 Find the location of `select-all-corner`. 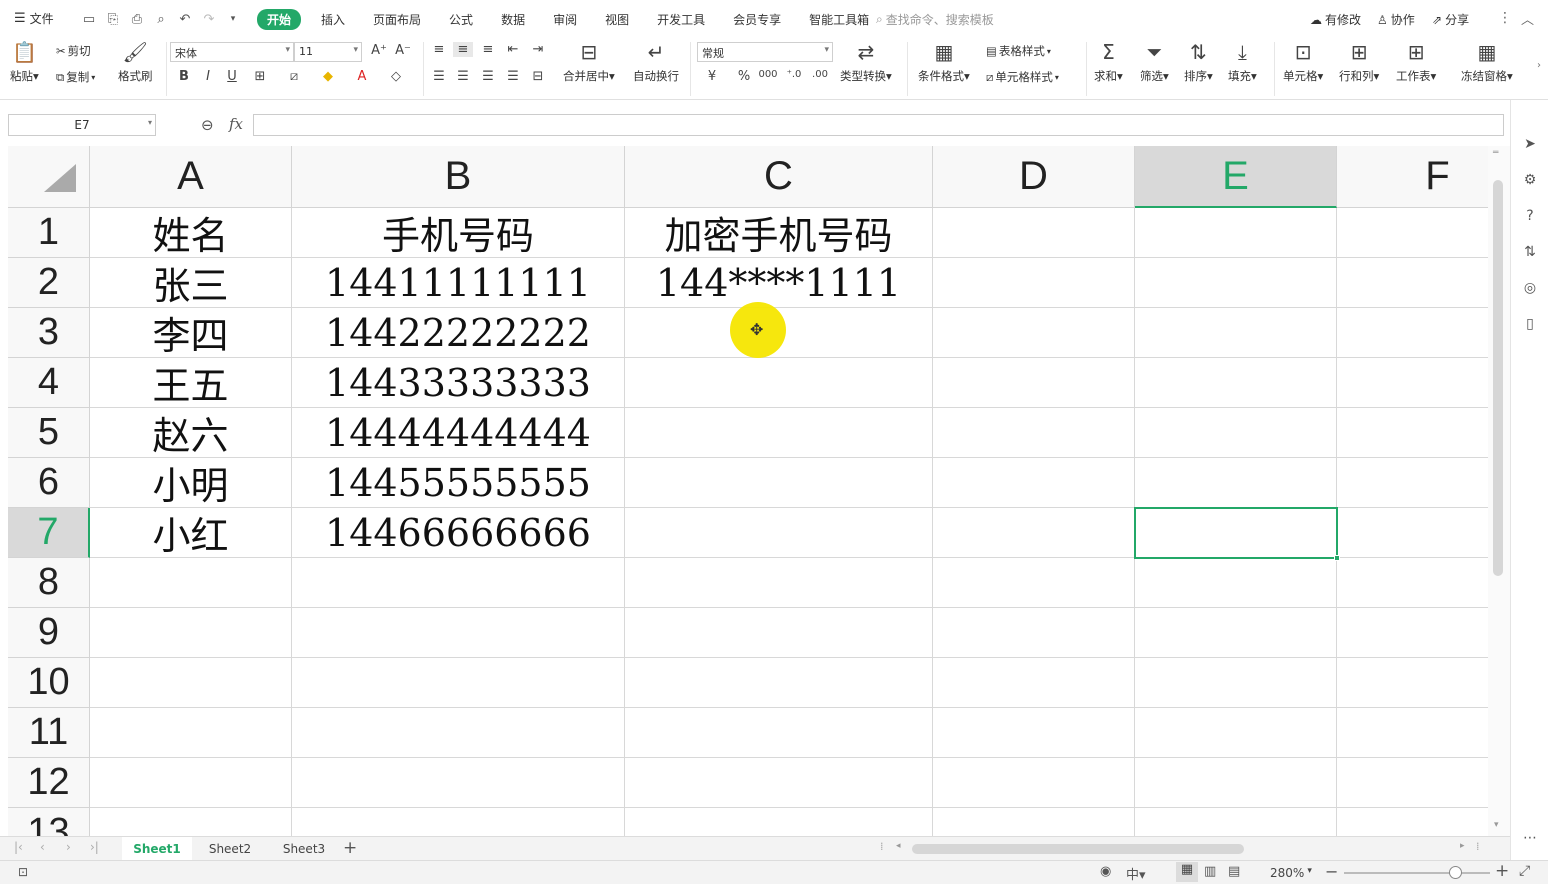

select-all-corner is located at coordinates (49, 177).